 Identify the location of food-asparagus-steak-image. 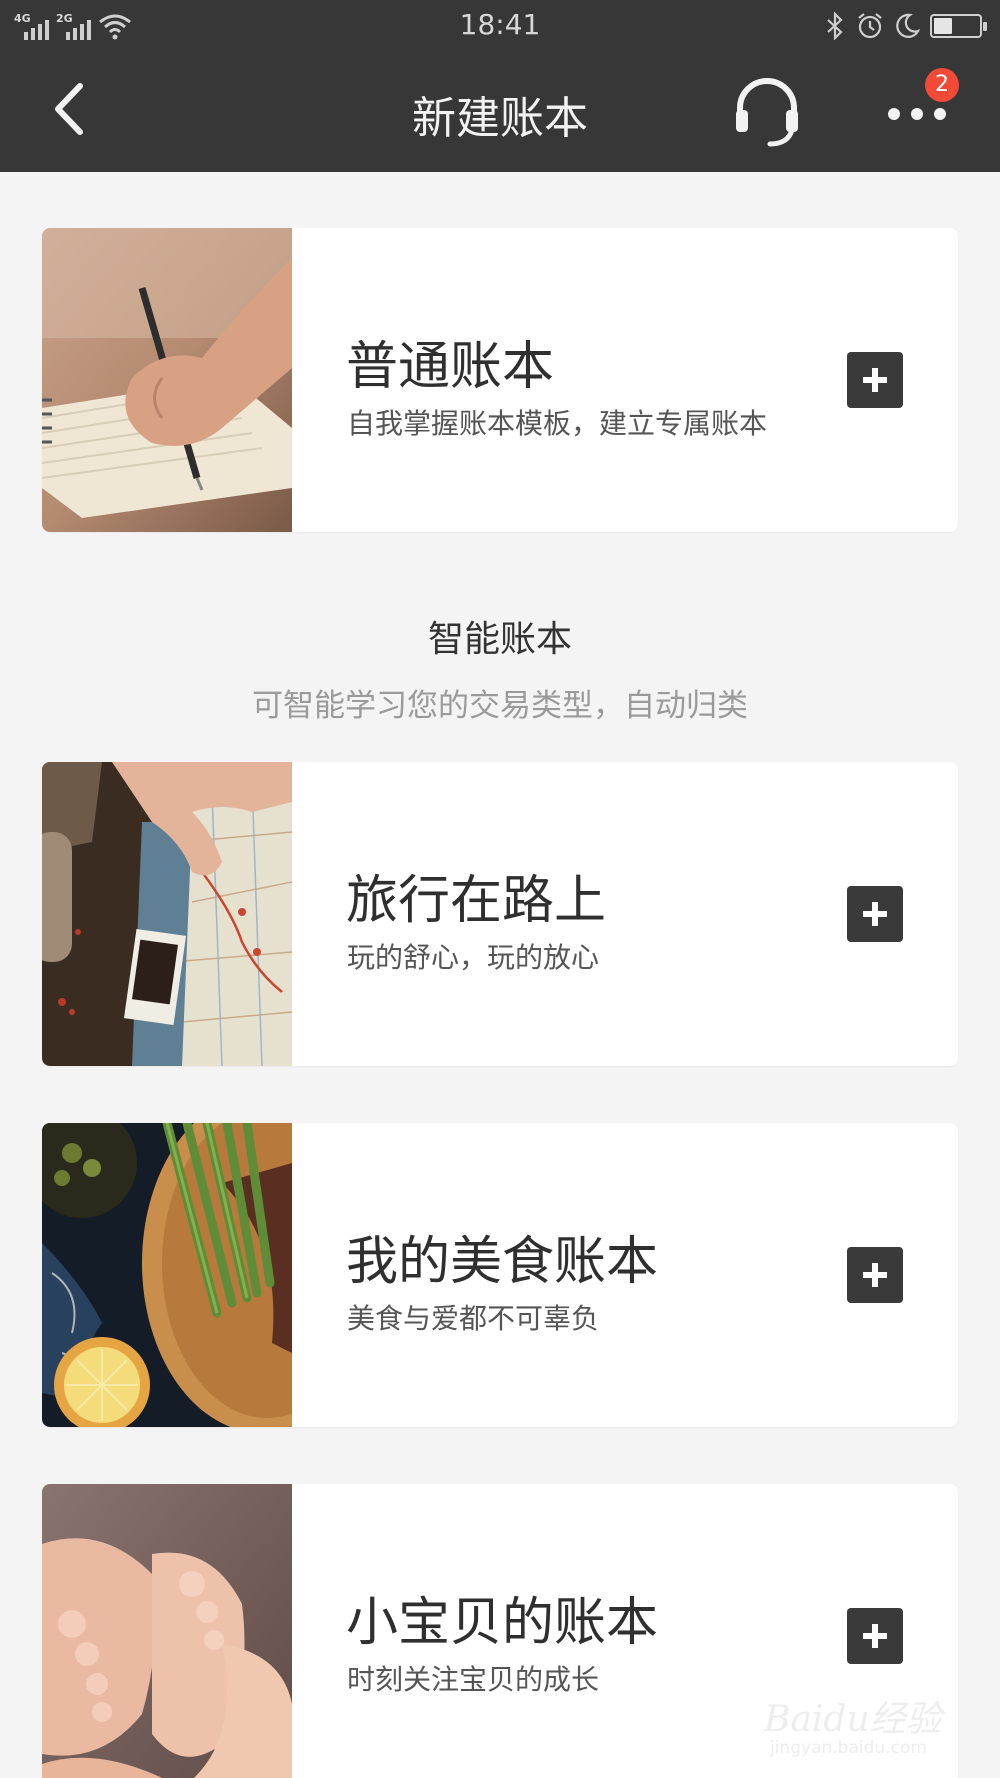
(167, 1275).